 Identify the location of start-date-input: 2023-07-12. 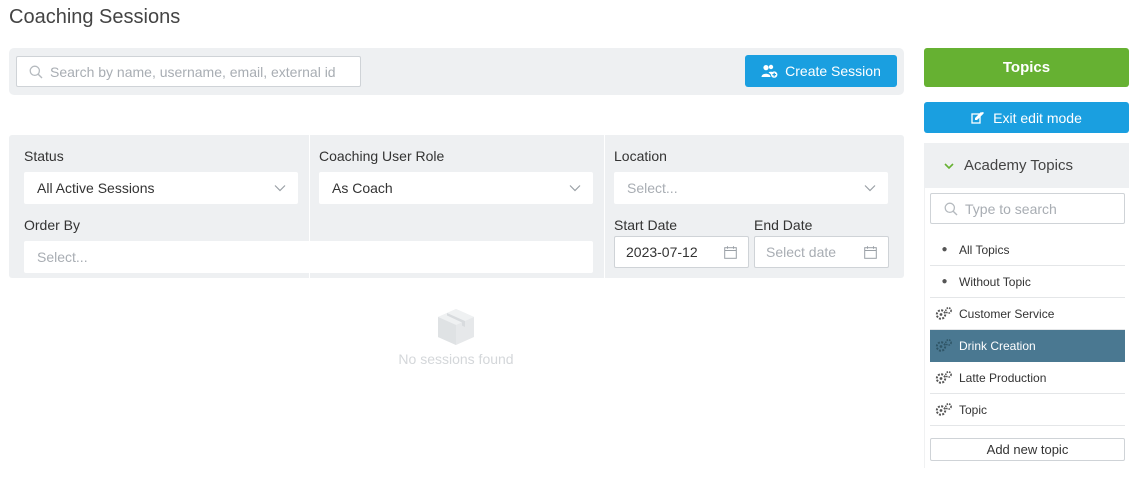
(681, 252).